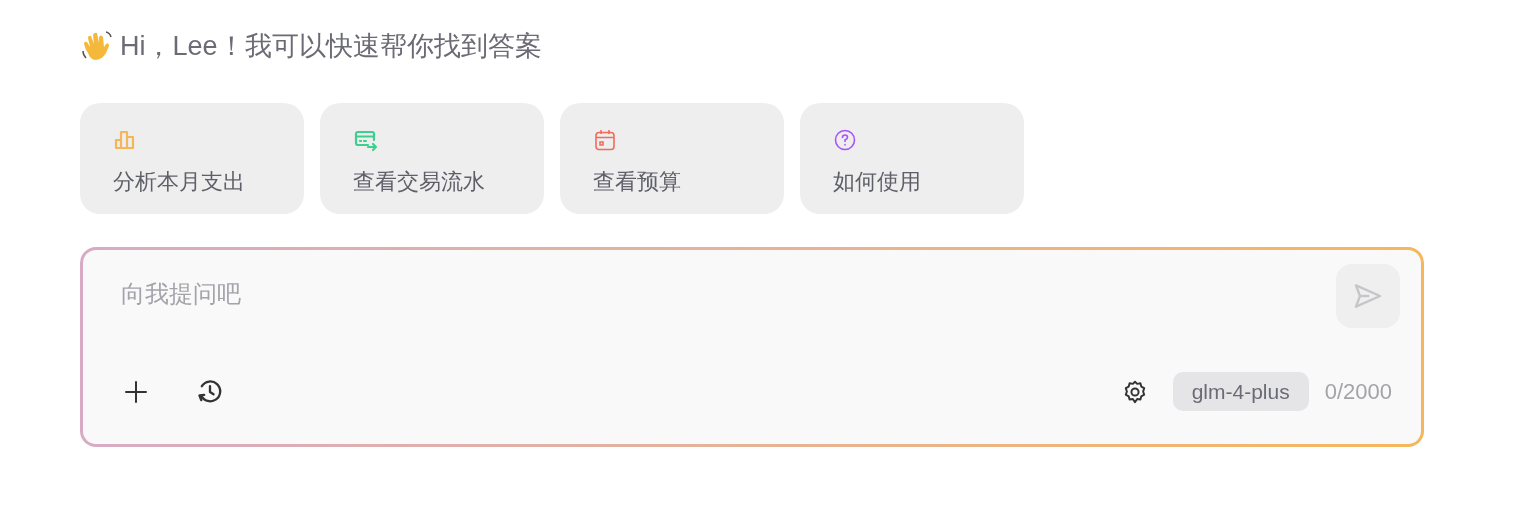 The image size is (1520, 520). What do you see at coordinates (432, 158) in the screenshot?
I see `suggestion-card: 查看交易流水` at bounding box center [432, 158].